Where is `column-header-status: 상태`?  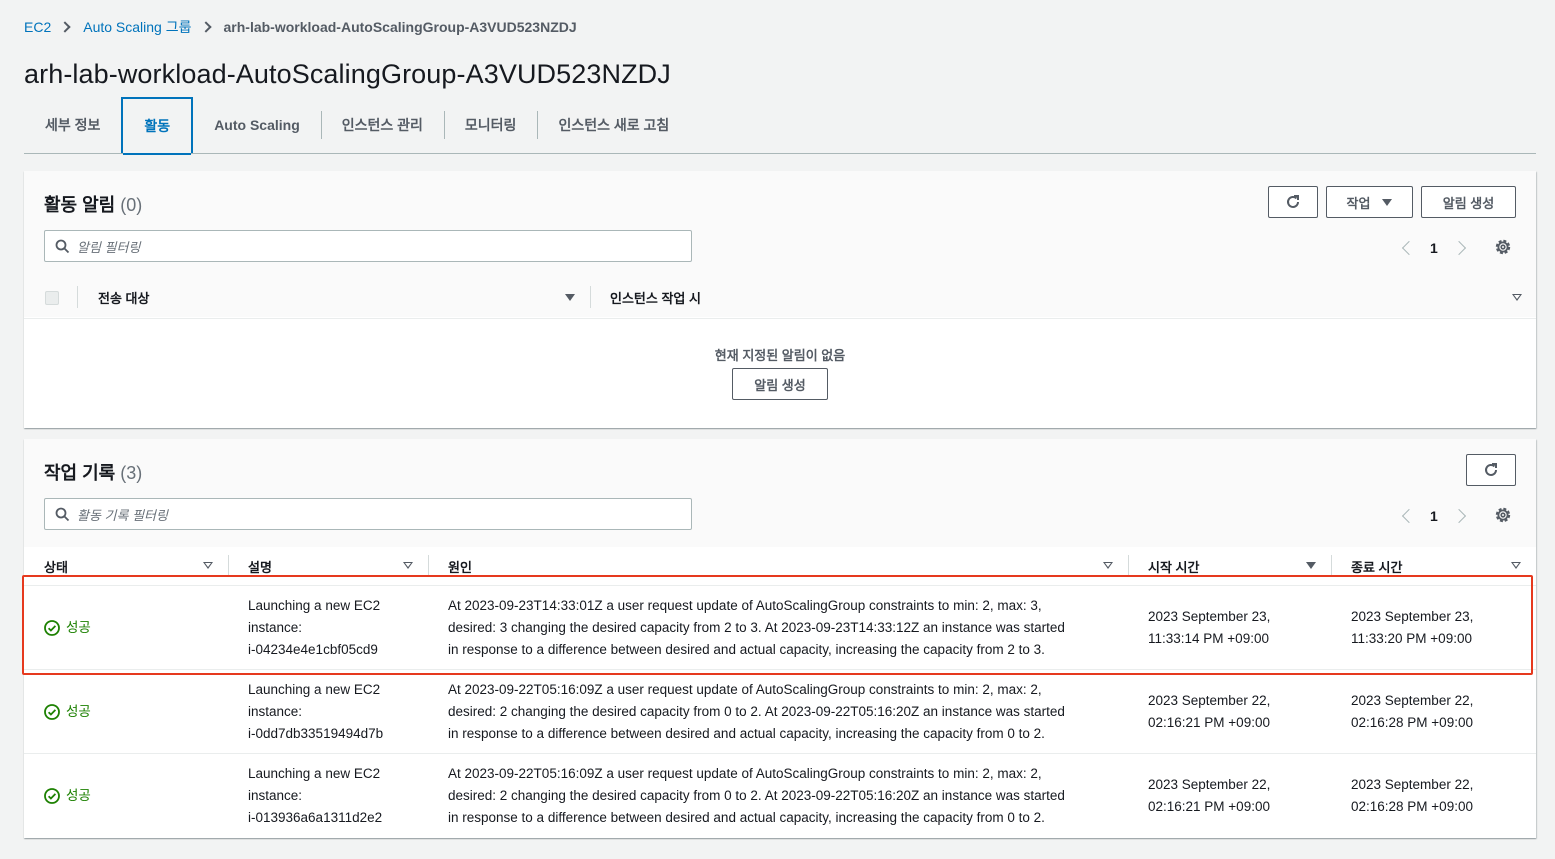 column-header-status: 상태 is located at coordinates (56, 566).